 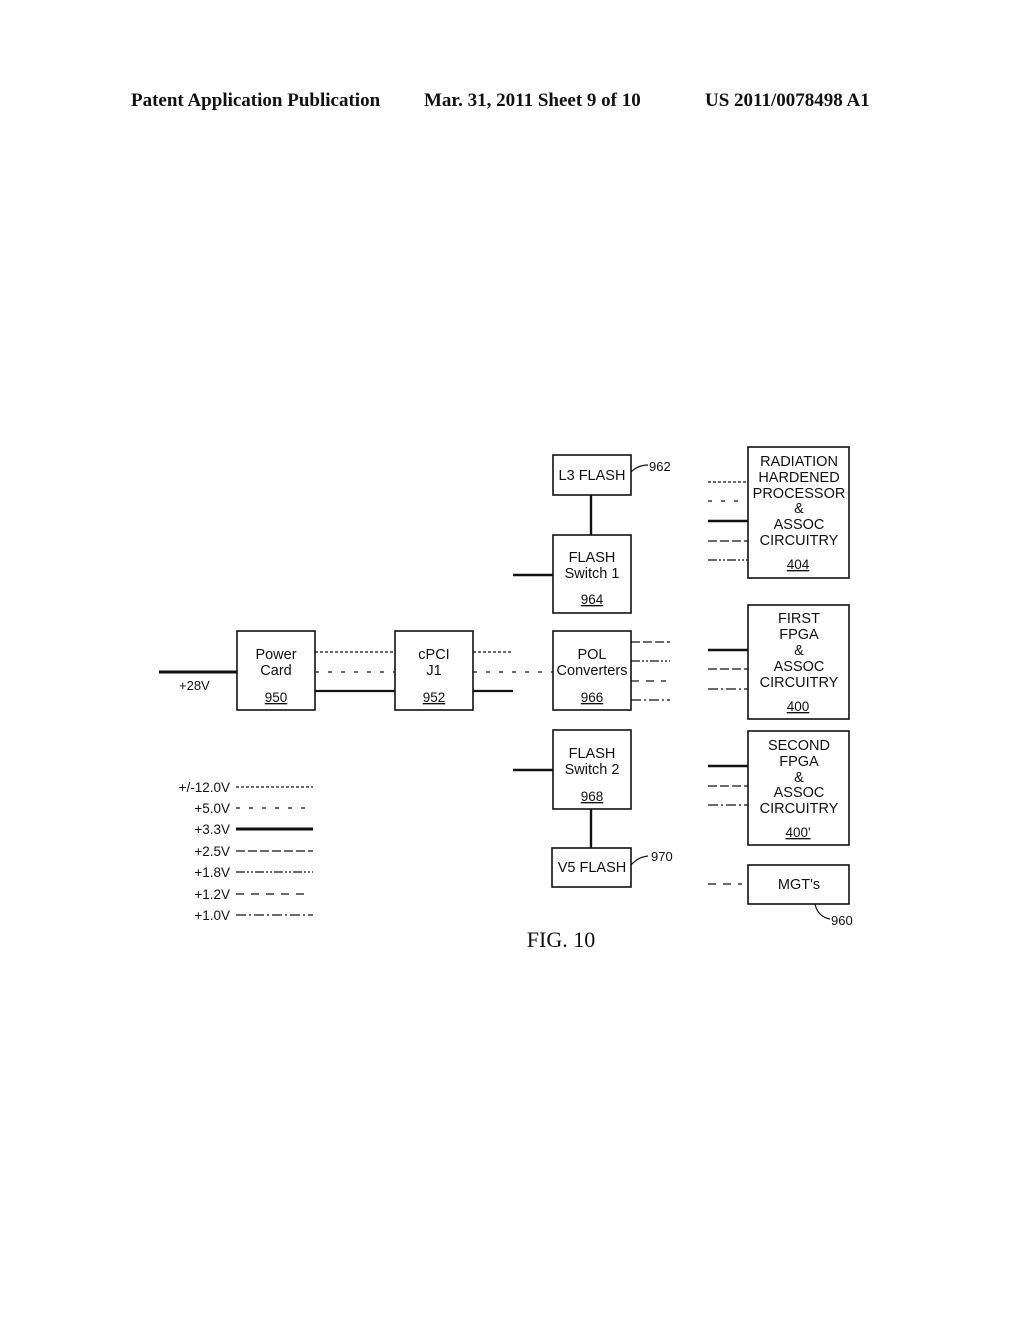 I want to click on fpga1-line3: &, so click(x=799, y=651).